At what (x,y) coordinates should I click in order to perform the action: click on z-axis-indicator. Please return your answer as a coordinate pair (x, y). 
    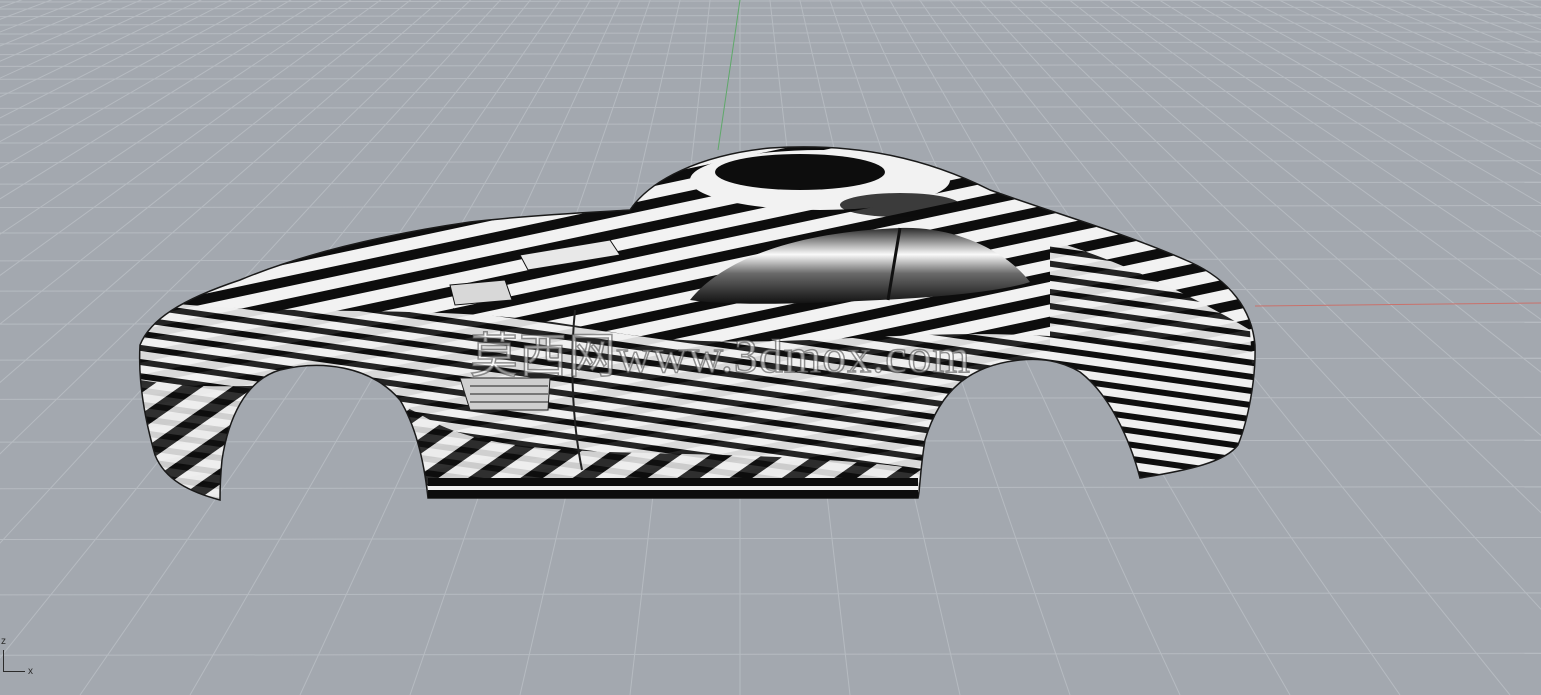
    Looking at the image, I should click on (3, 661).